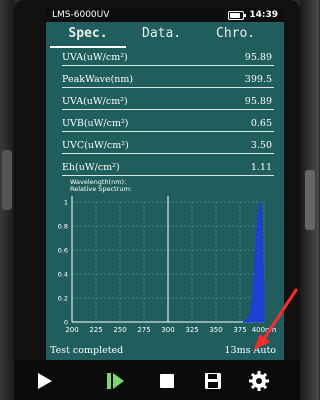  What do you see at coordinates (261, 145) in the screenshot?
I see `reading-value: 3.50` at bounding box center [261, 145].